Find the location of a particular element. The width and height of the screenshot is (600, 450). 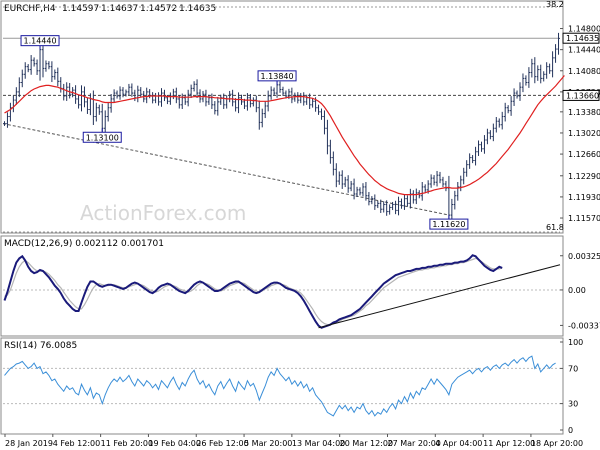

price-annotation: 1.11620 is located at coordinates (449, 222).